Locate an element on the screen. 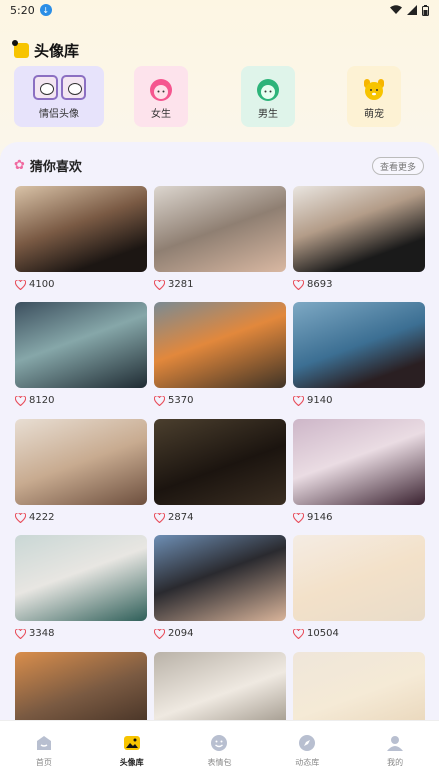  like-count-row: 8120 is located at coordinates (81, 400).